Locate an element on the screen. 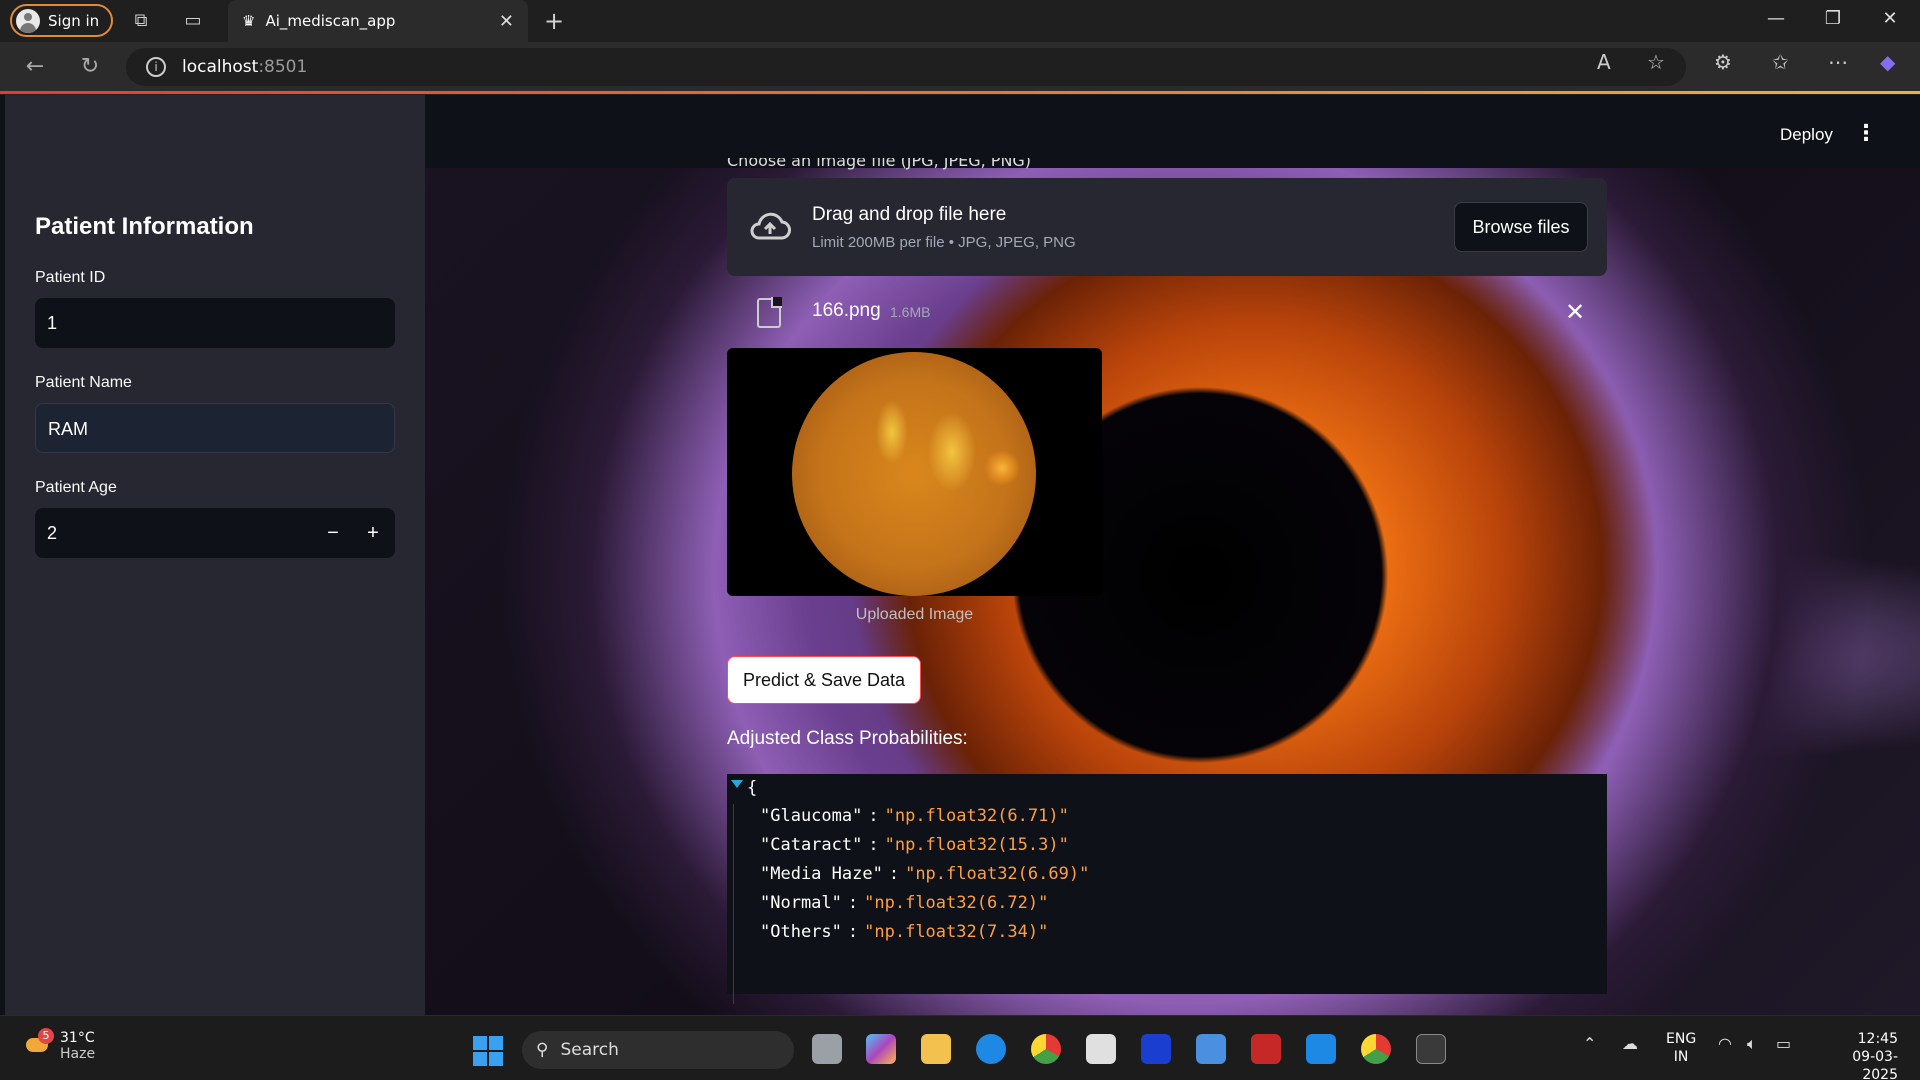 This screenshot has height=1080, width=1920. browser-tabbar: Sign in ⧉ ▭ ♛ Ai_mediscan_app ✕ + — ❐ ✕ is located at coordinates (960, 21).